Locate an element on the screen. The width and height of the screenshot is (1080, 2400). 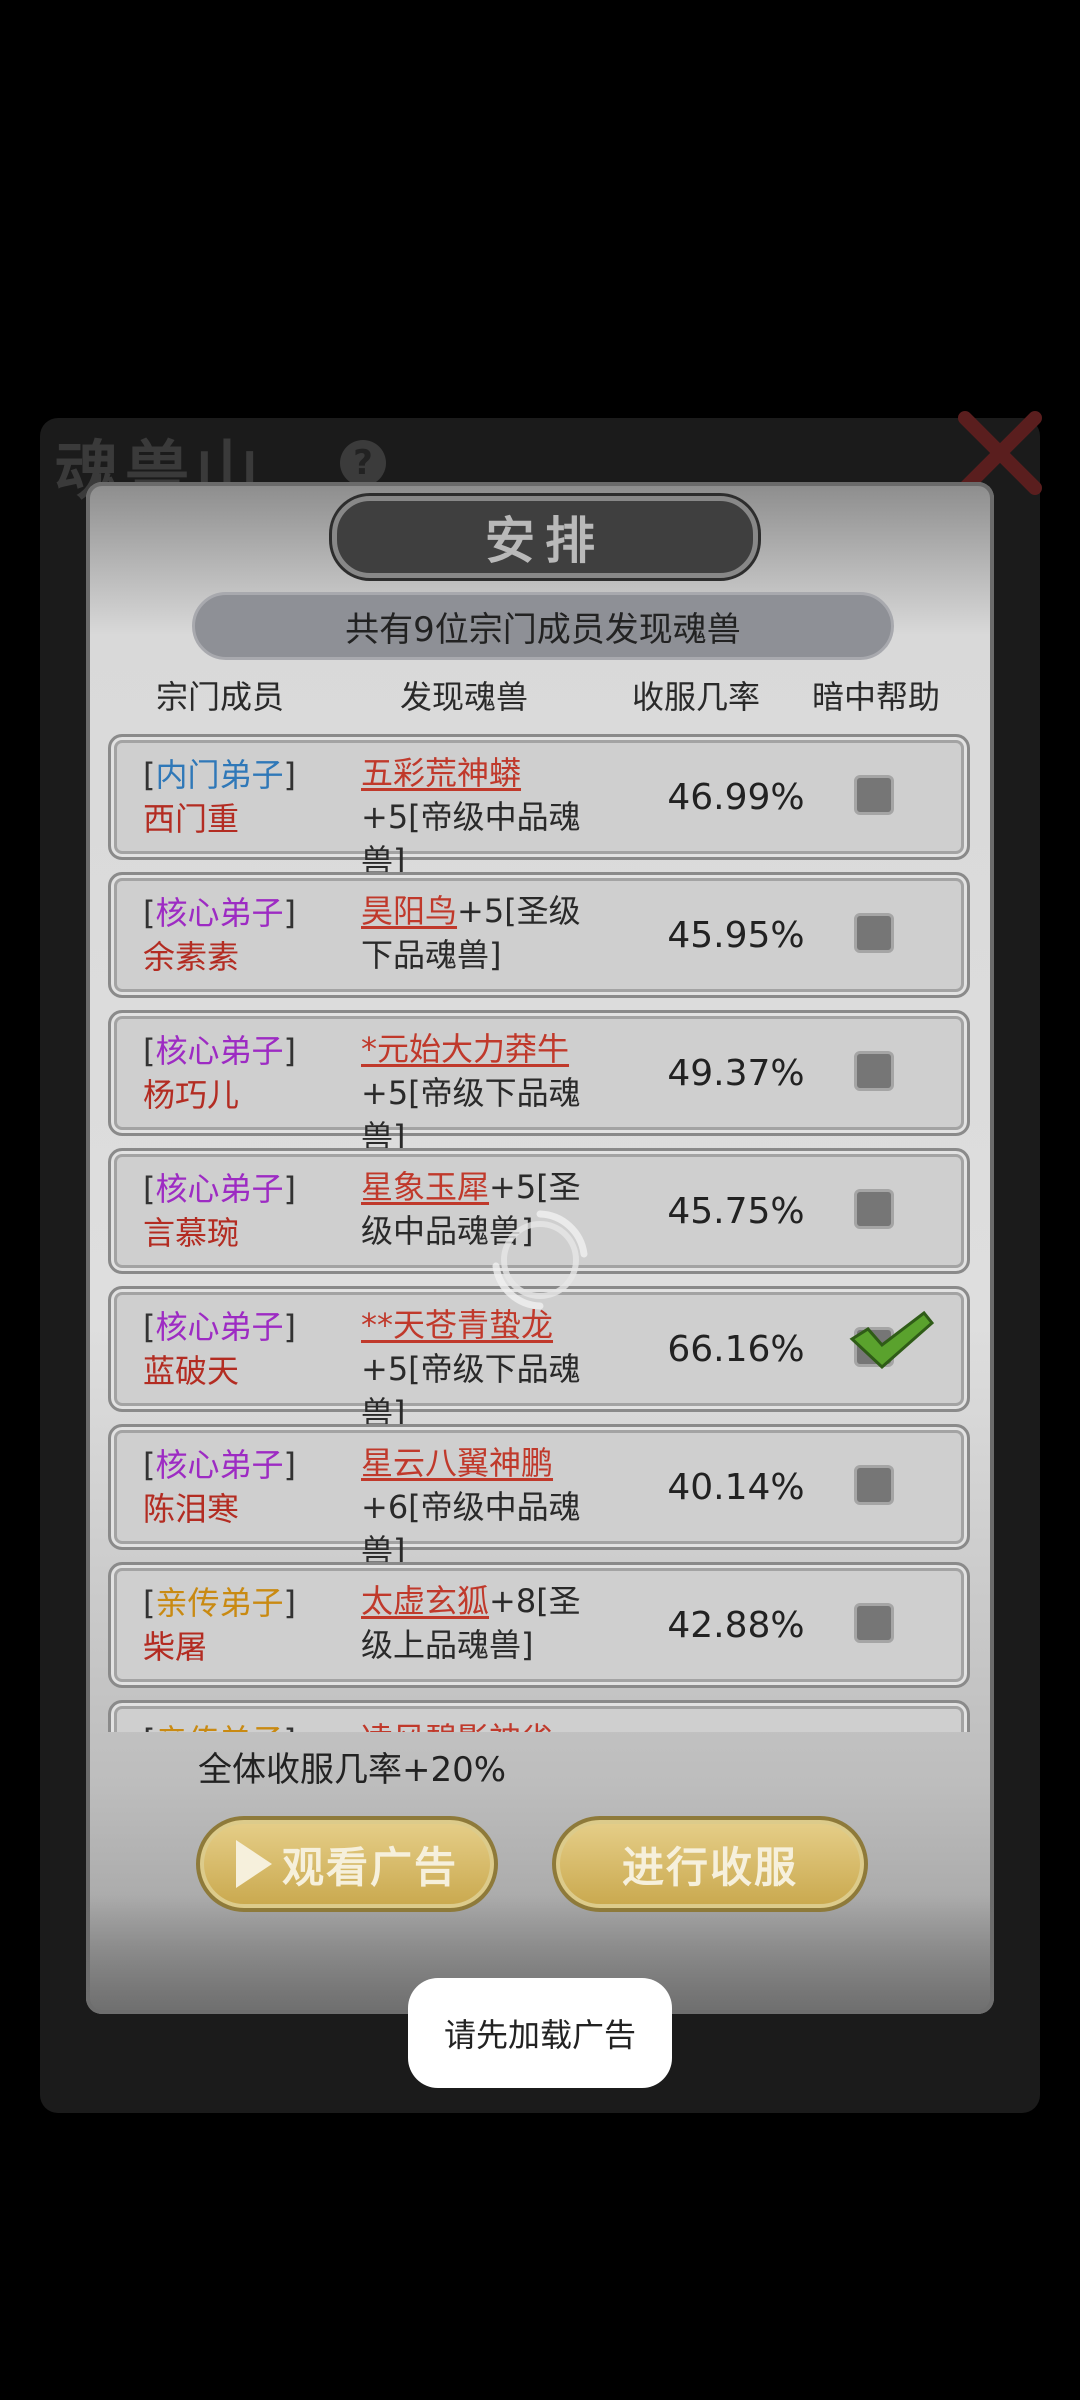
header-member: 宗门成员 is located at coordinates (220, 697).